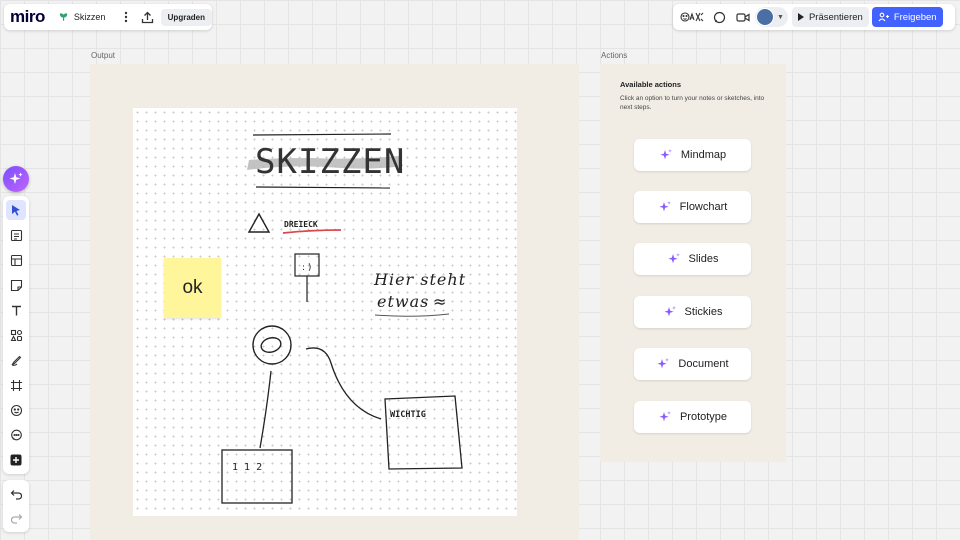 The width and height of the screenshot is (960, 540). I want to click on avatar, so click(765, 17).